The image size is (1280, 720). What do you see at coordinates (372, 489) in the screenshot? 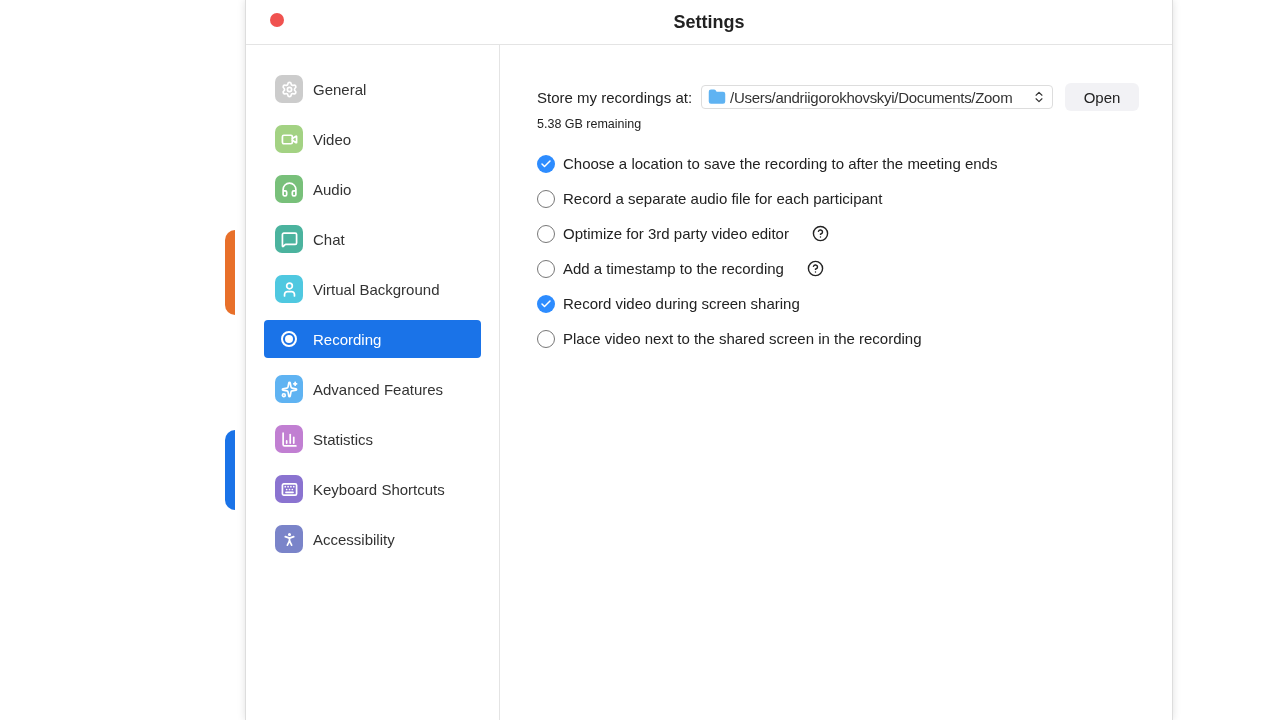
I see `sidebar-item: Keyboard Shortcuts` at bounding box center [372, 489].